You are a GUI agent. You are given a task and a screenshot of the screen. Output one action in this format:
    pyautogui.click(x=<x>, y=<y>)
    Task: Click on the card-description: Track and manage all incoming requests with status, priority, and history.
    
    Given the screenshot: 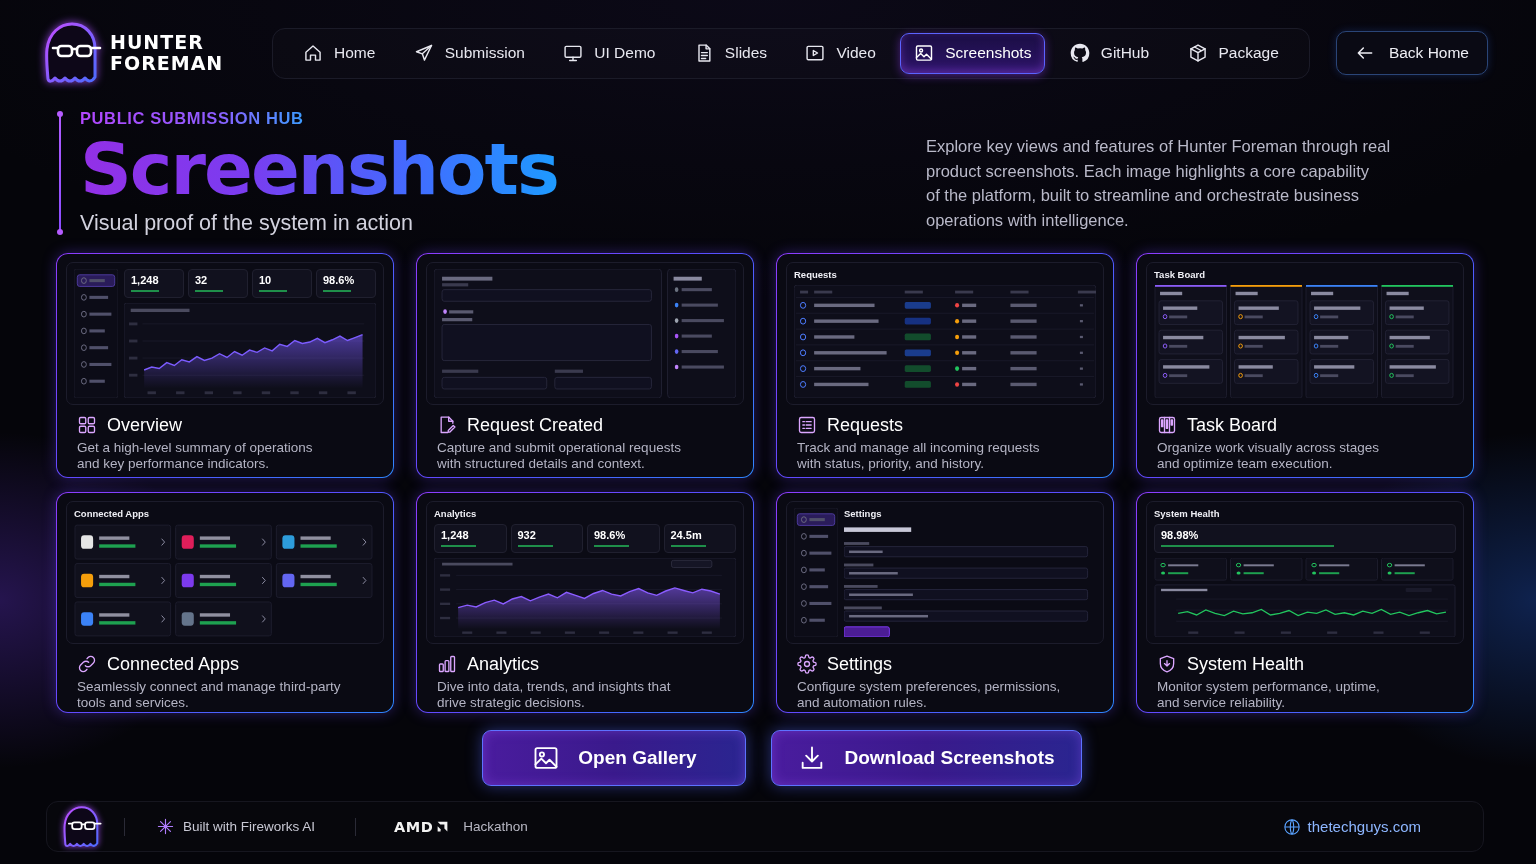 What is the action you would take?
    pyautogui.click(x=919, y=456)
    